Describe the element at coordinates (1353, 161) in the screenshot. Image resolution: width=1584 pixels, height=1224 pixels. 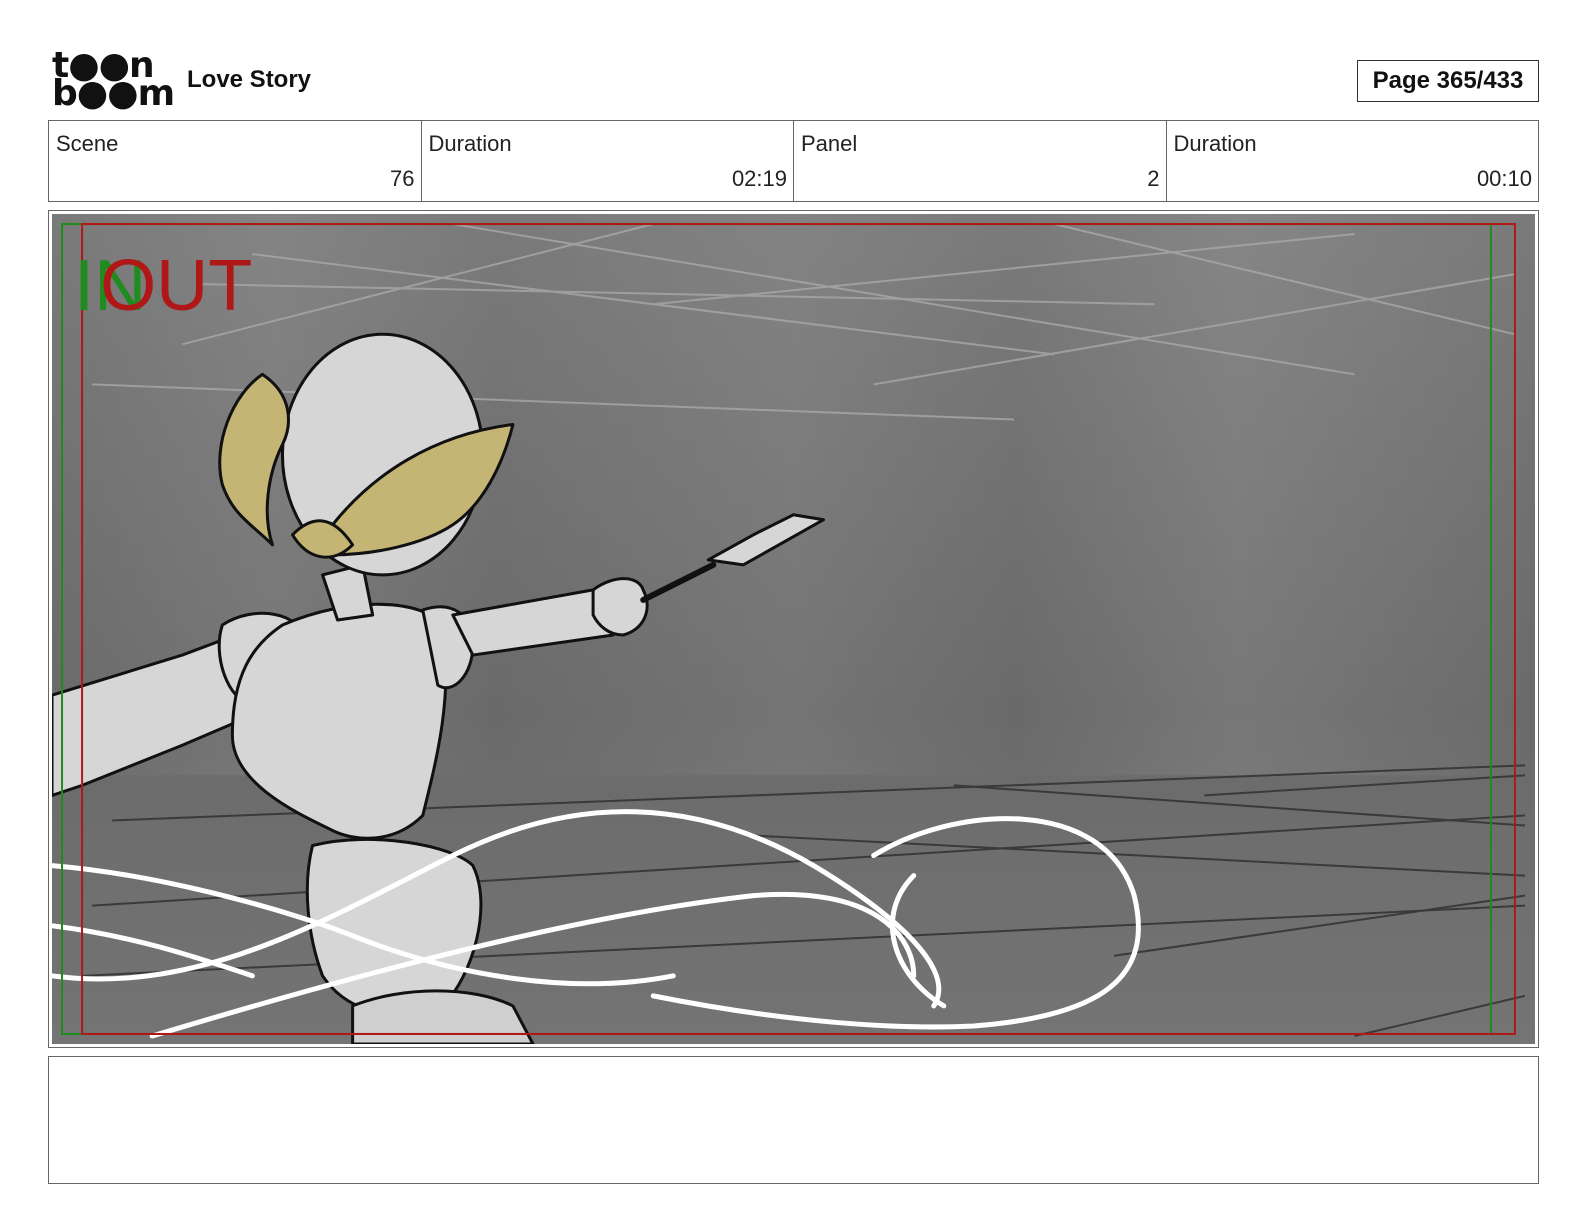
I see `panel-duration-cell: Duration 00:10` at that location.